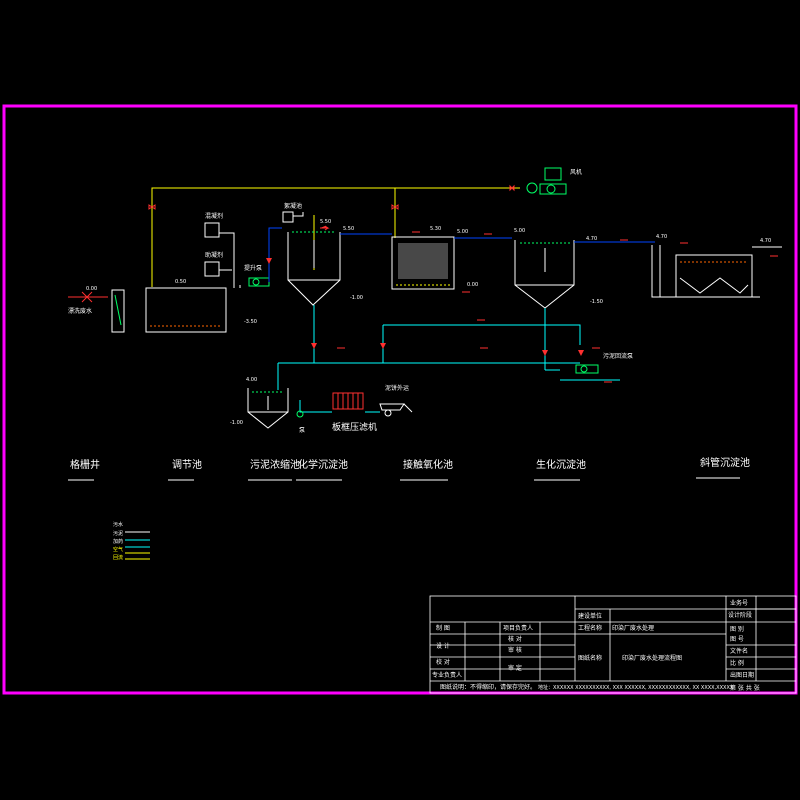  I want to click on sludge-thickener, so click(268, 408).